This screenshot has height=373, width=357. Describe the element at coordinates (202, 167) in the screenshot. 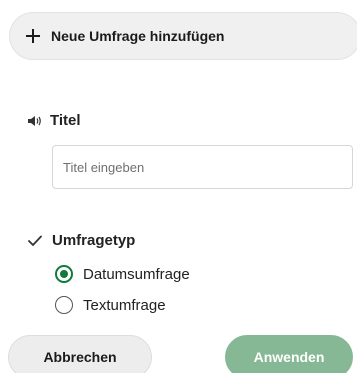

I see `title-input` at that location.